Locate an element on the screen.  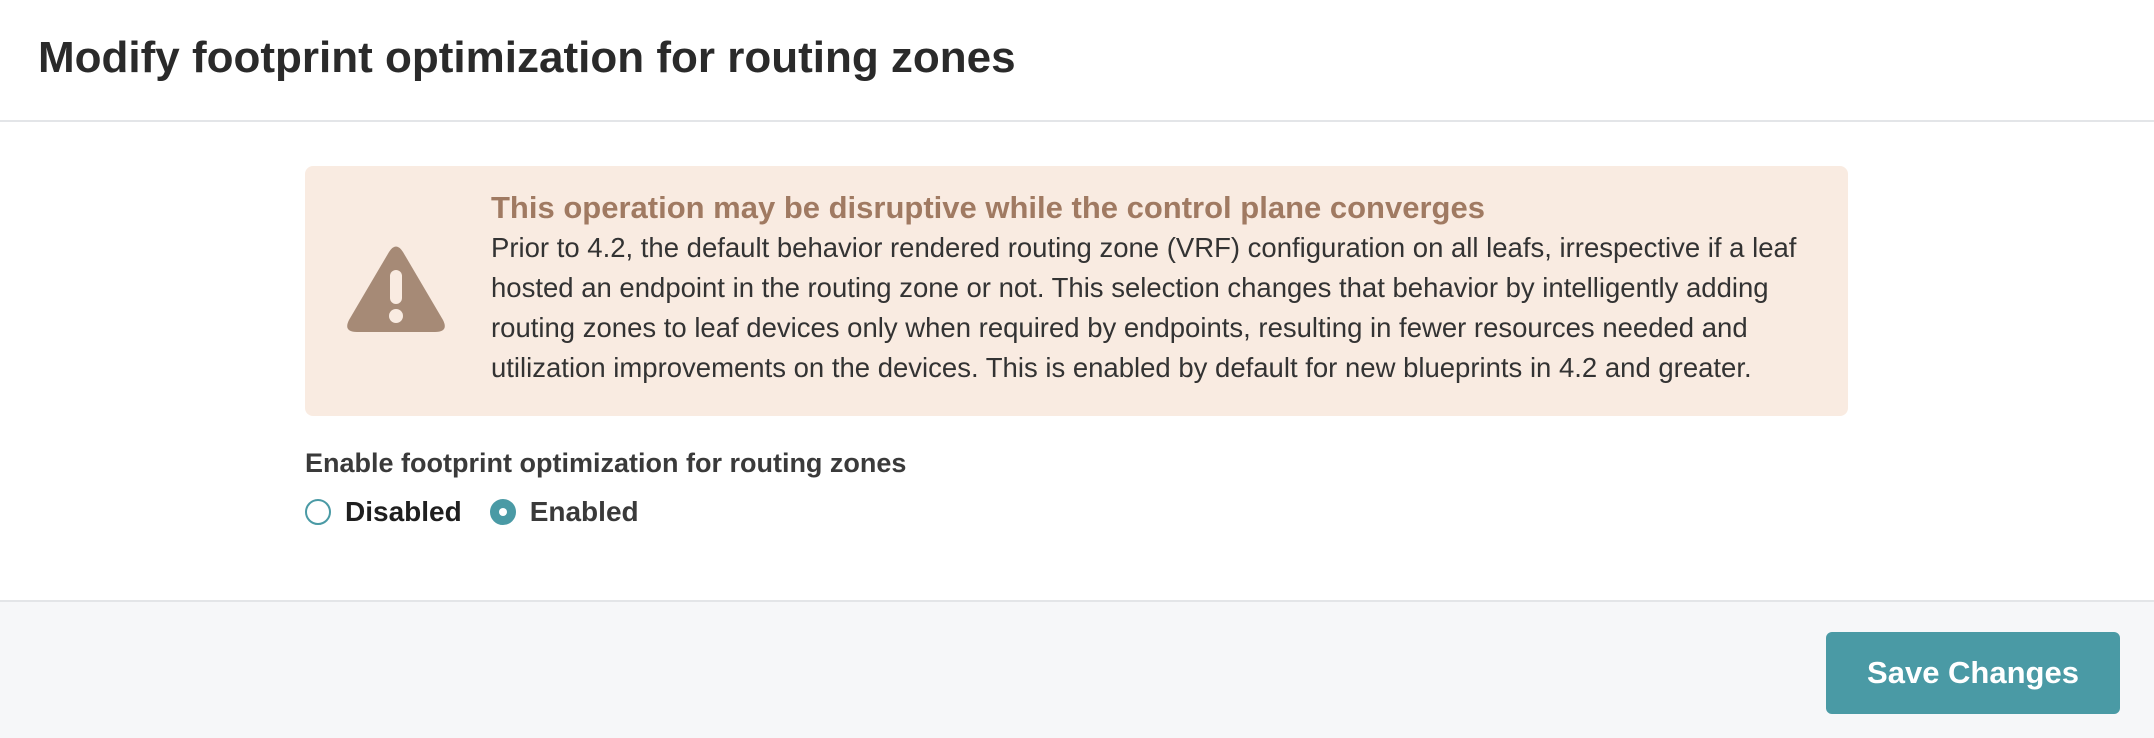
radio-option-enabled: Enabled is located at coordinates (564, 512).